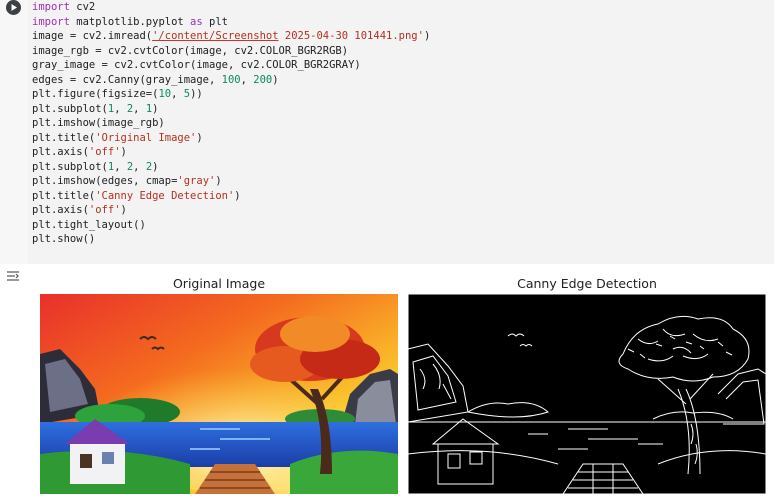 This screenshot has height=498, width=774. I want to click on code-token: '/content/Screenshot, so click(215, 36).